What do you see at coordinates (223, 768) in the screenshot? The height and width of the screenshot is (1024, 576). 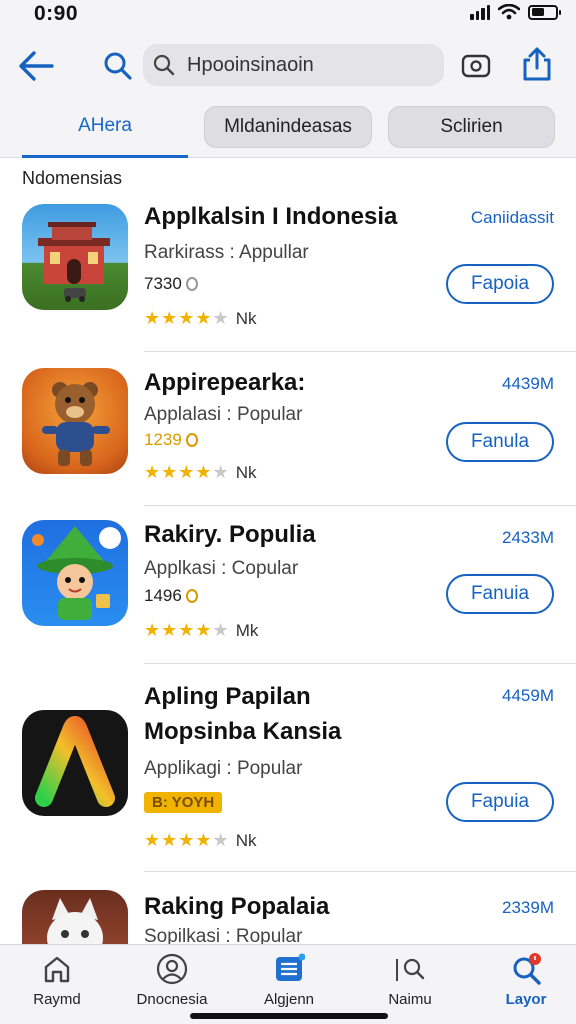 I see `app-category: Applikagi : Popular` at bounding box center [223, 768].